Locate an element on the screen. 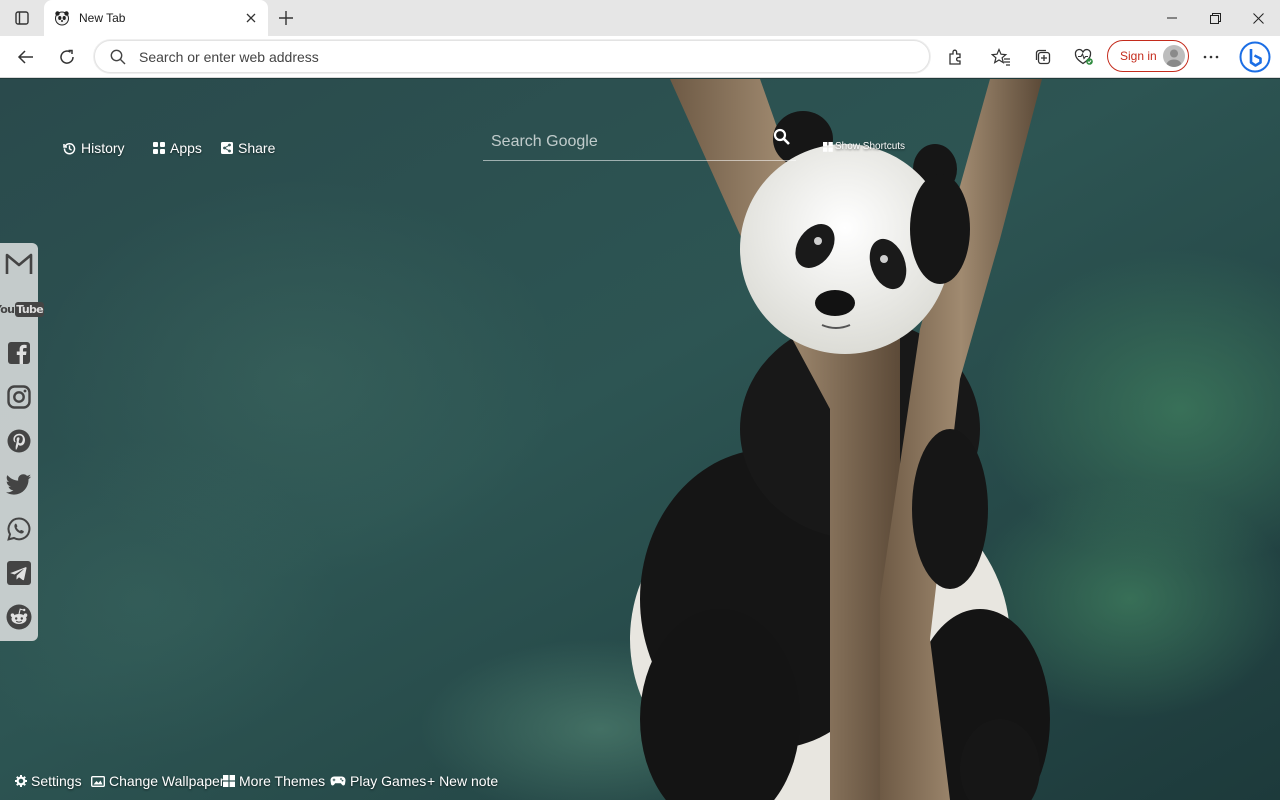 The height and width of the screenshot is (800, 1280). google-search-input is located at coordinates (626, 142).